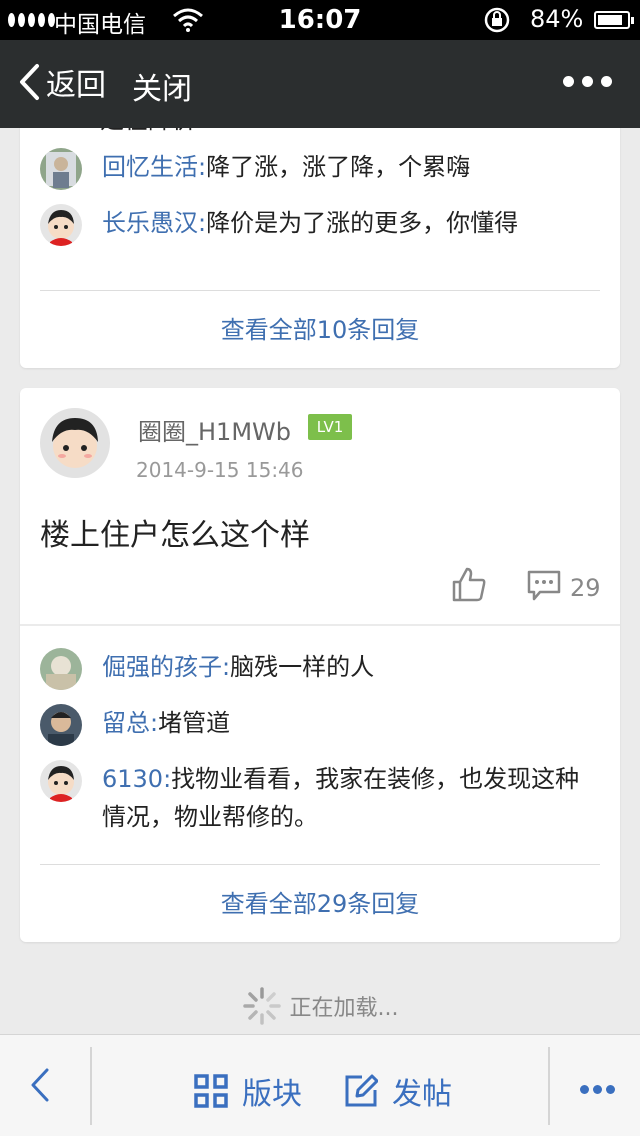  What do you see at coordinates (154, 167) in the screenshot?
I see `reply-author: 回忆生活:` at bounding box center [154, 167].